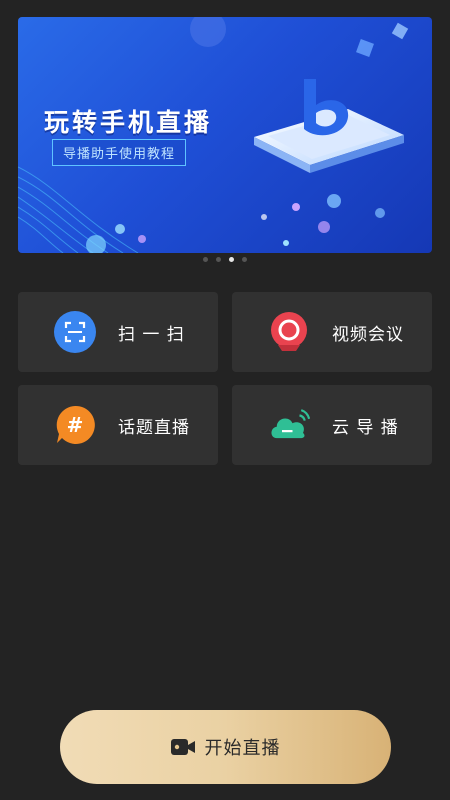 This screenshot has height=800, width=450. Describe the element at coordinates (151, 334) in the screenshot. I see `scan-label: 扫 一 扫` at that location.